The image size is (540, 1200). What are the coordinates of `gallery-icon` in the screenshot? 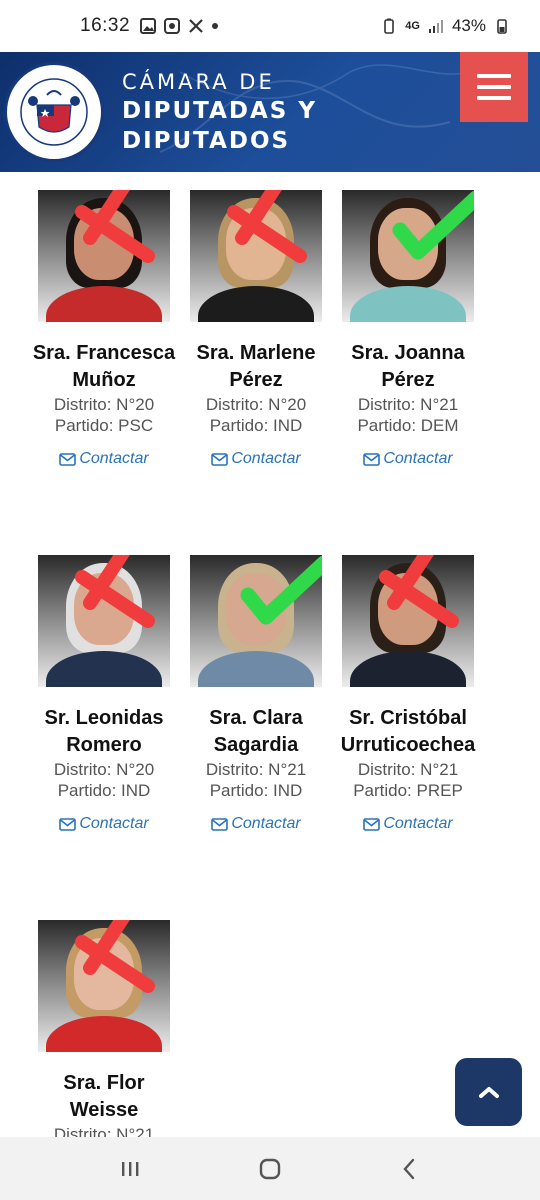 It's located at (148, 26).